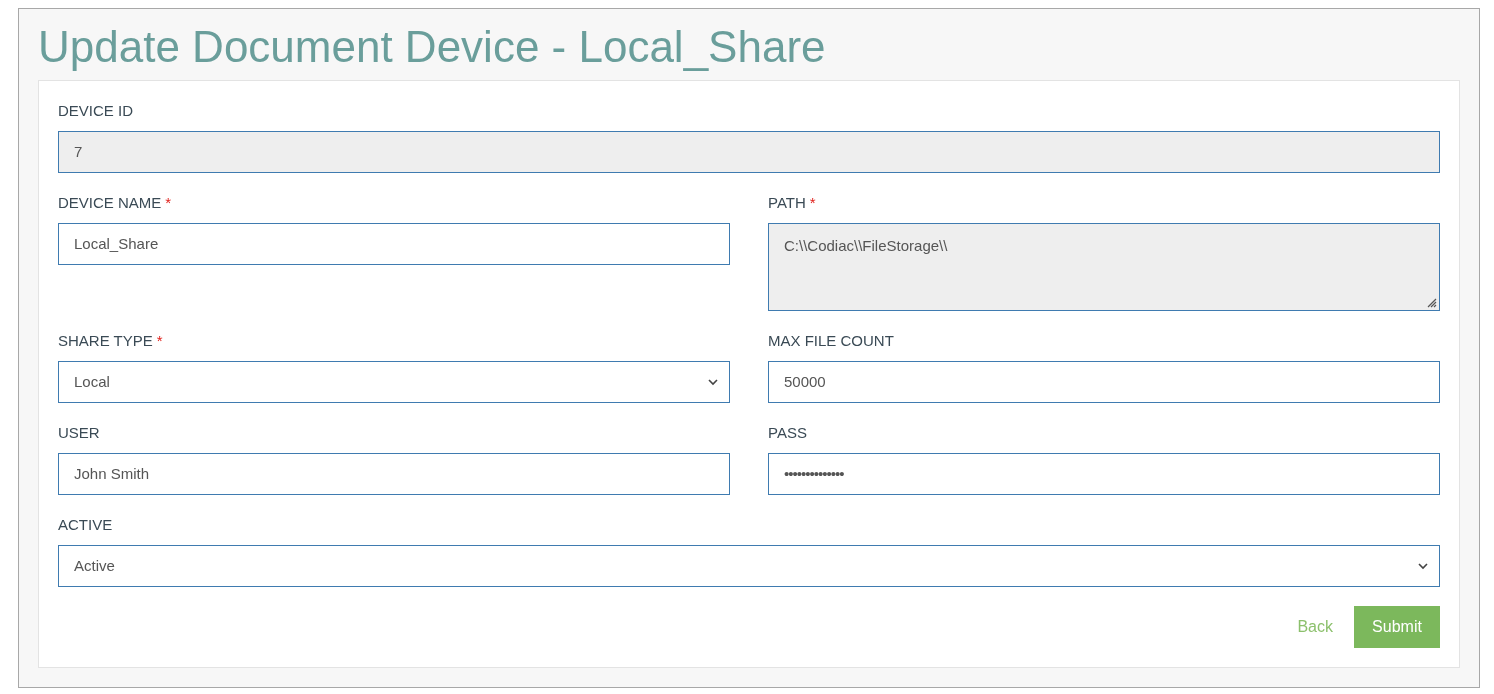  I want to click on input-field: 50000, so click(1104, 382).